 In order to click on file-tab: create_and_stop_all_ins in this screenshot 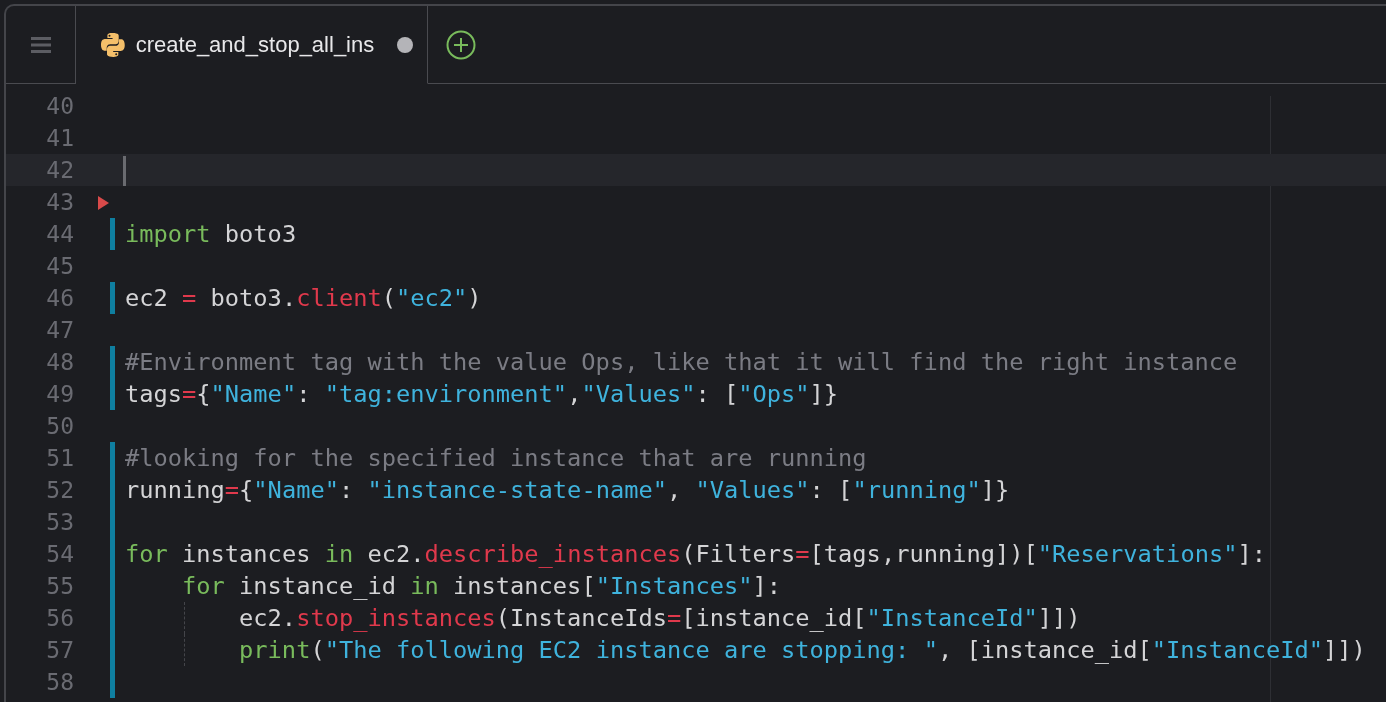, I will do `click(252, 45)`.